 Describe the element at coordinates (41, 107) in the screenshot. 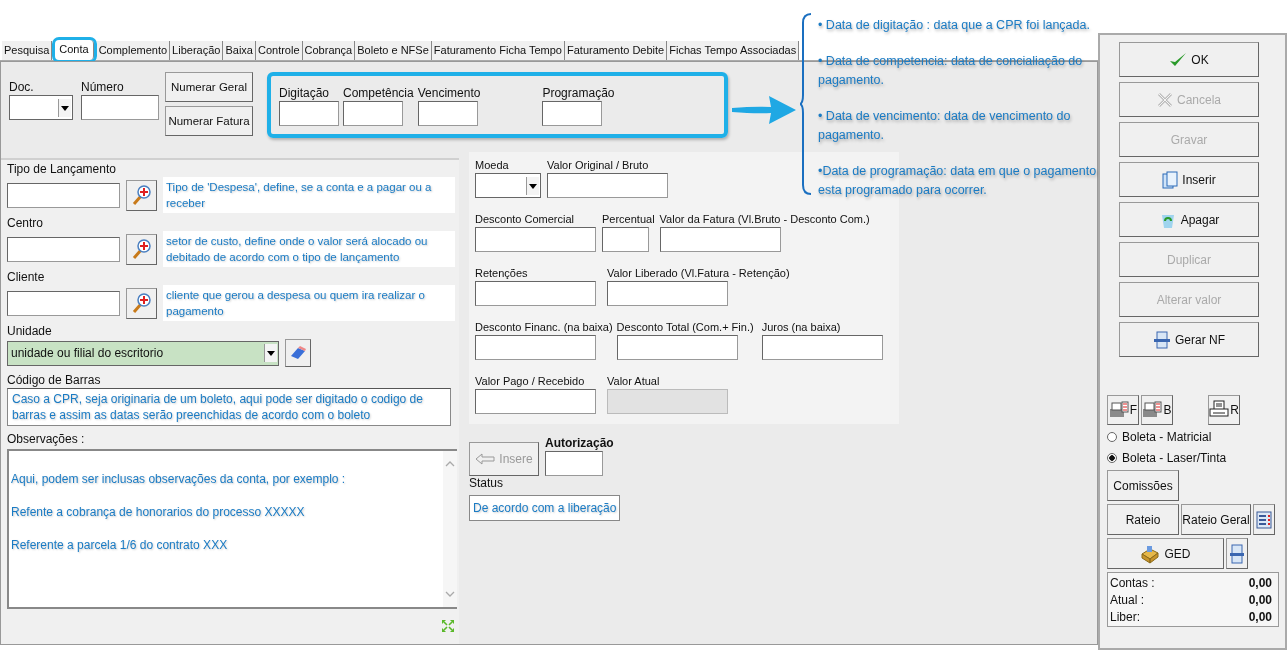

I see `doc-select` at that location.